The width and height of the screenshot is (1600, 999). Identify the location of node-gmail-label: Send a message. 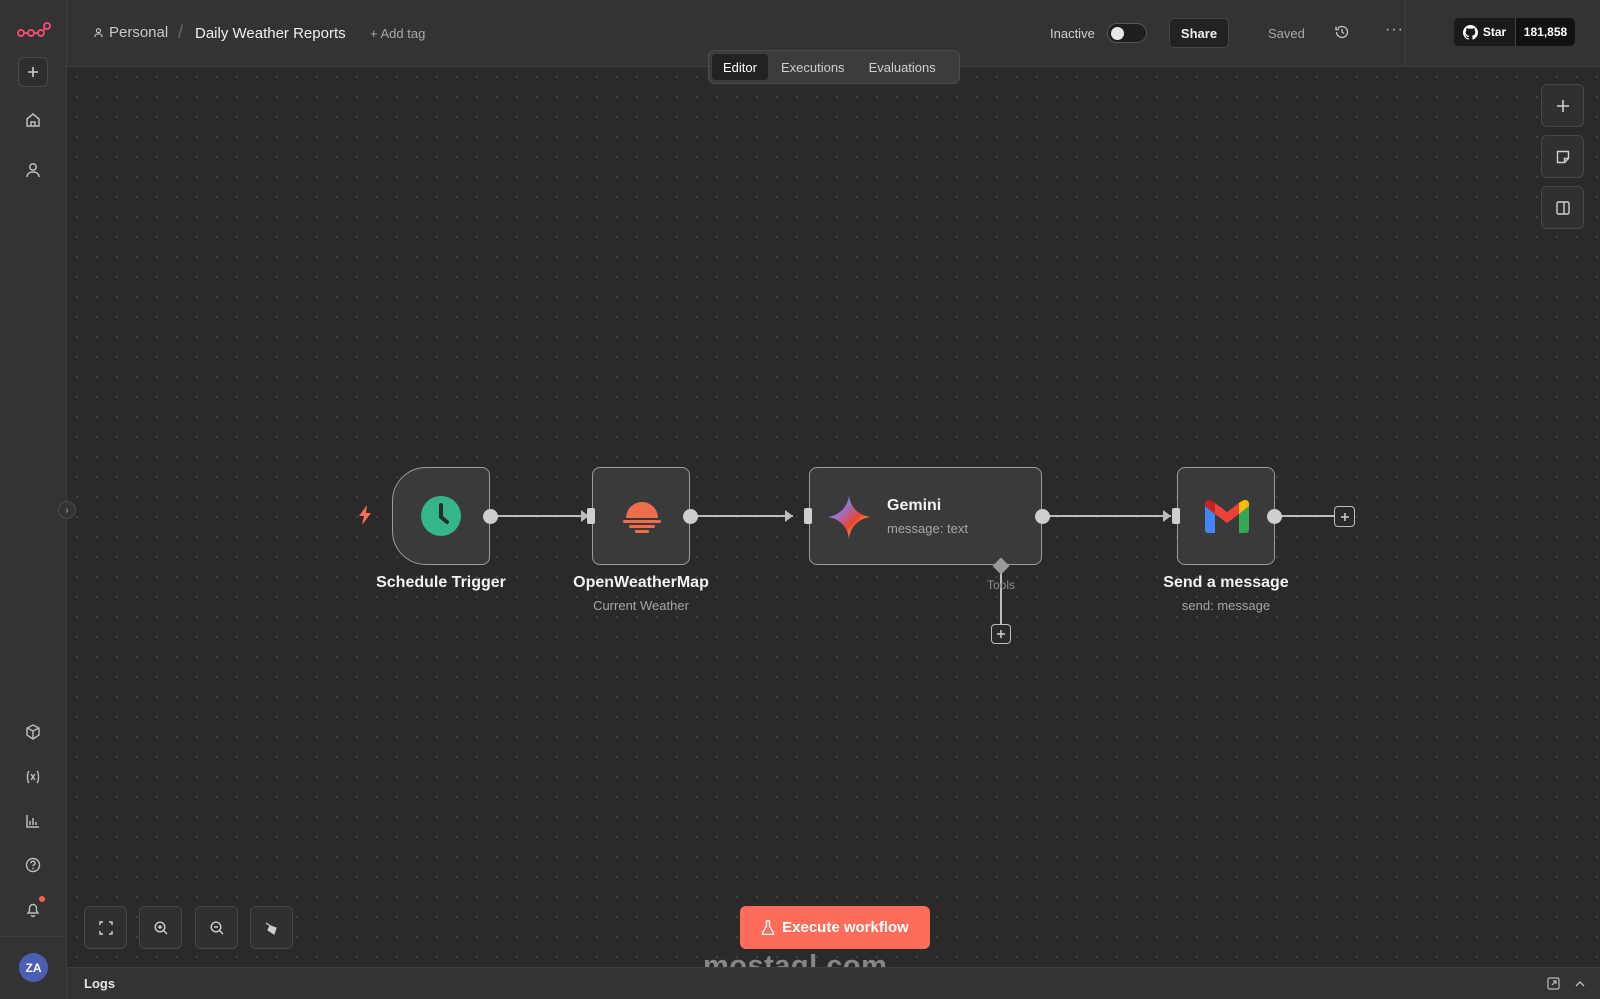
(1226, 582).